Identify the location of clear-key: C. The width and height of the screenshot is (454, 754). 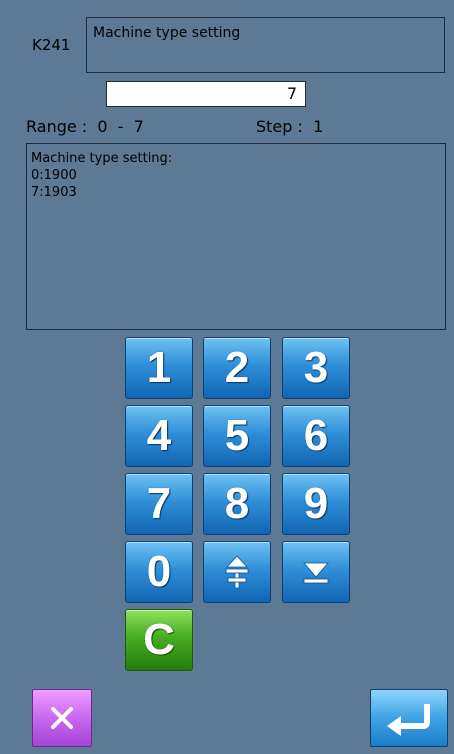
(159, 640).